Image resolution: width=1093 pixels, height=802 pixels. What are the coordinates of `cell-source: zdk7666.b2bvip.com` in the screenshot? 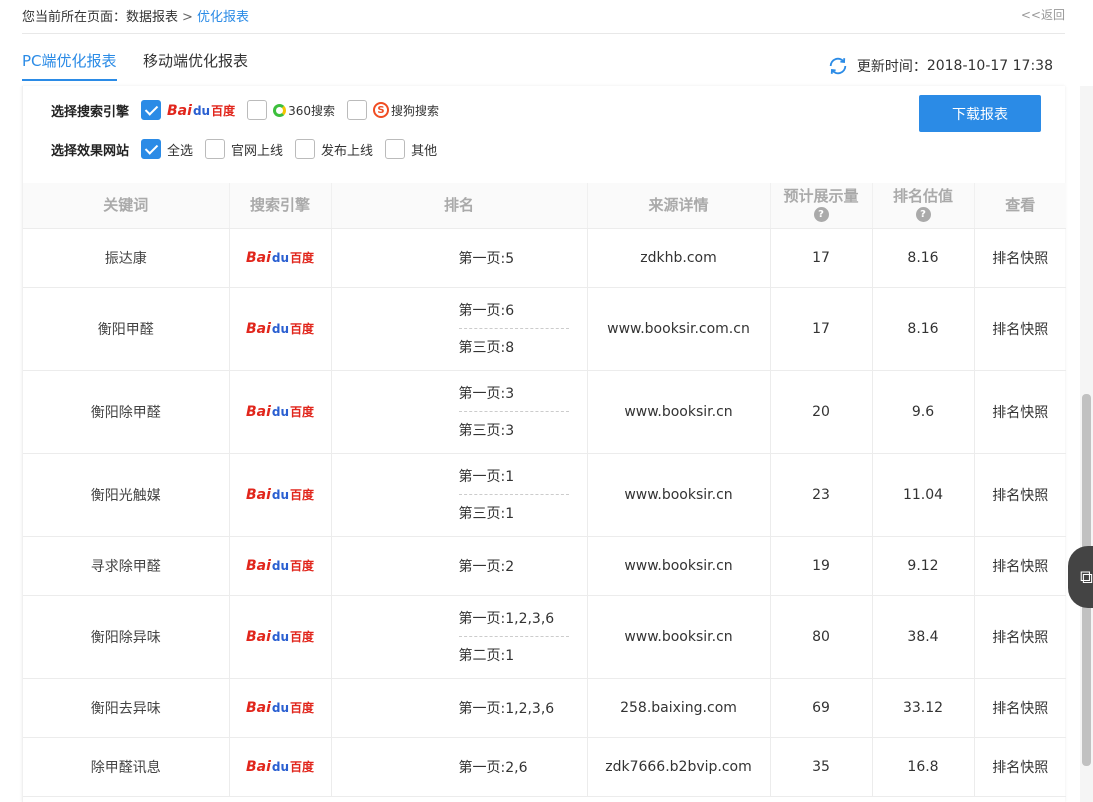 It's located at (679, 767).